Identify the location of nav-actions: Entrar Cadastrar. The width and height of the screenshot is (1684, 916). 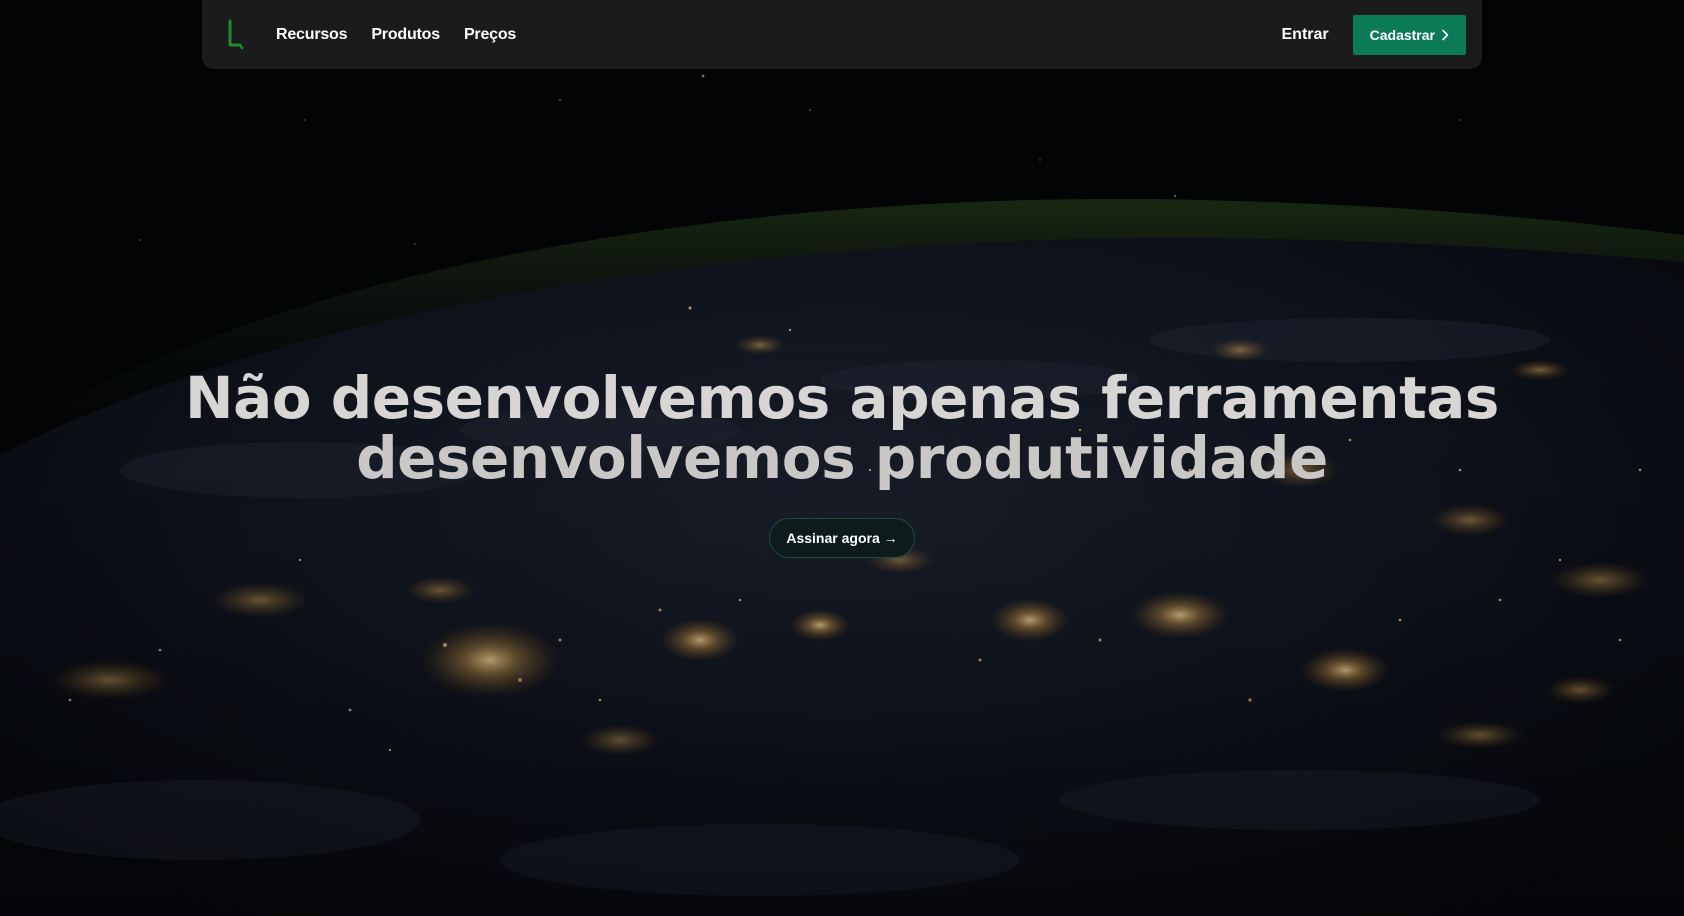
(1374, 34).